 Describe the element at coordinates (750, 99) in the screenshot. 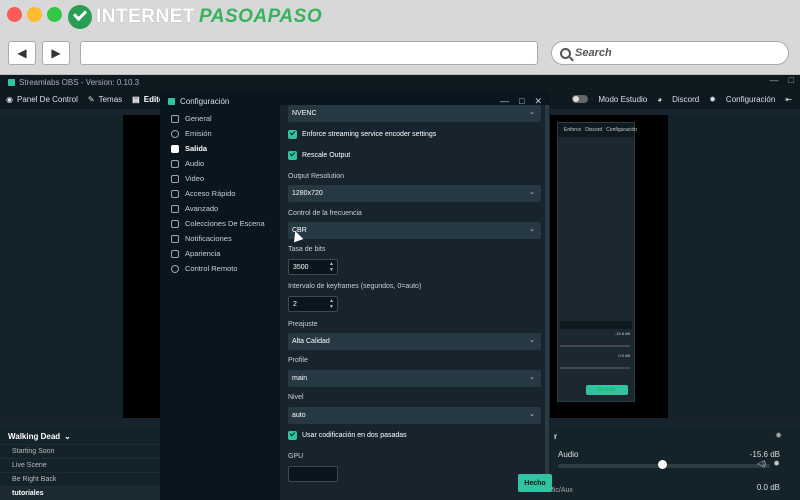

I see `settings-link: Configuración` at that location.